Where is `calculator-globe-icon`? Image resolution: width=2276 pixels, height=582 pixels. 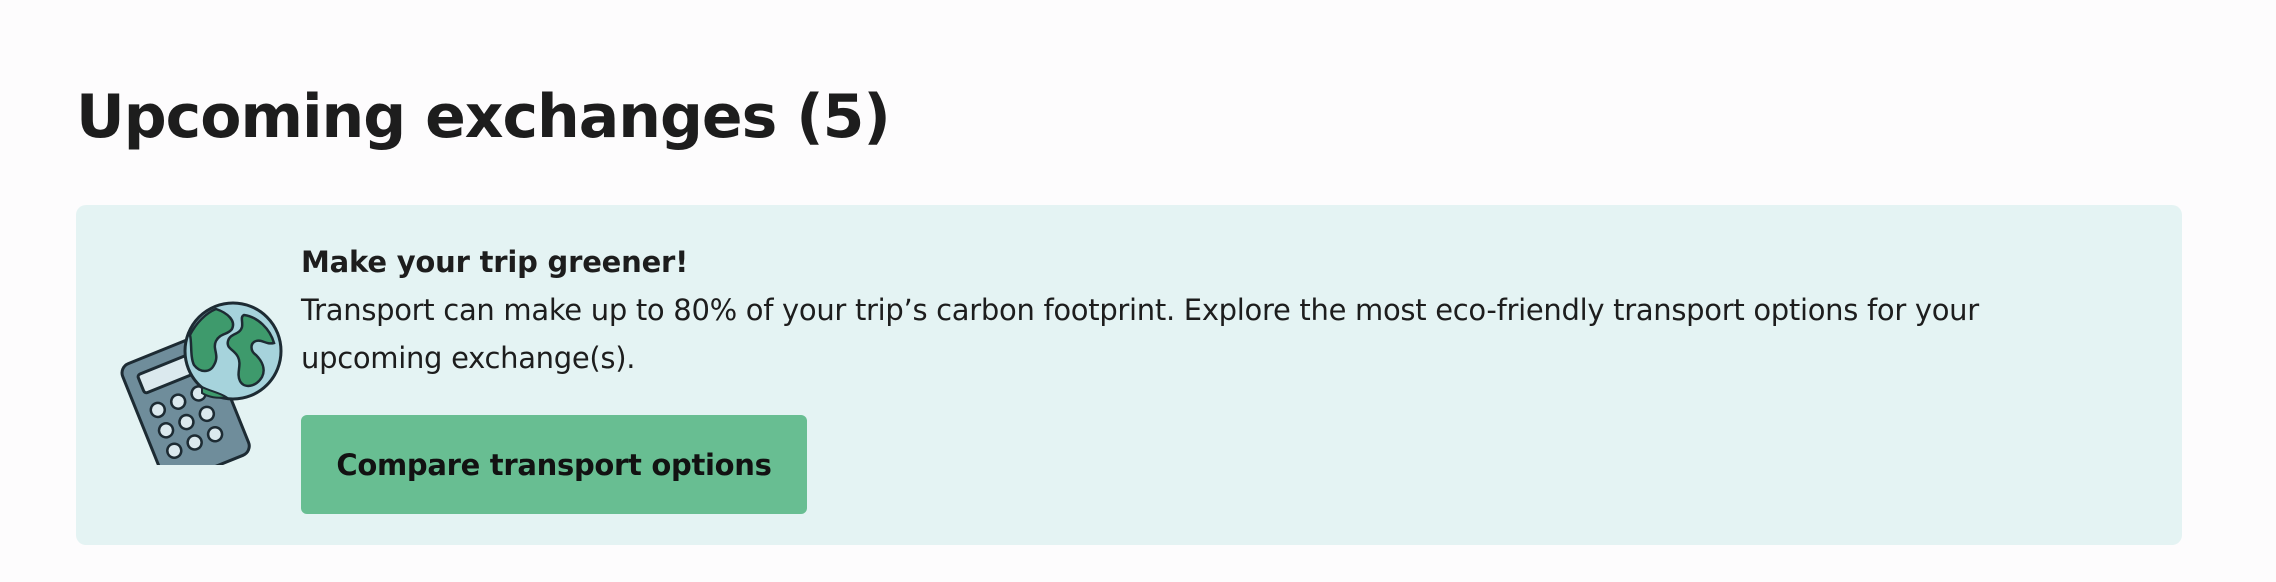
calculator-globe-icon is located at coordinates (201, 383).